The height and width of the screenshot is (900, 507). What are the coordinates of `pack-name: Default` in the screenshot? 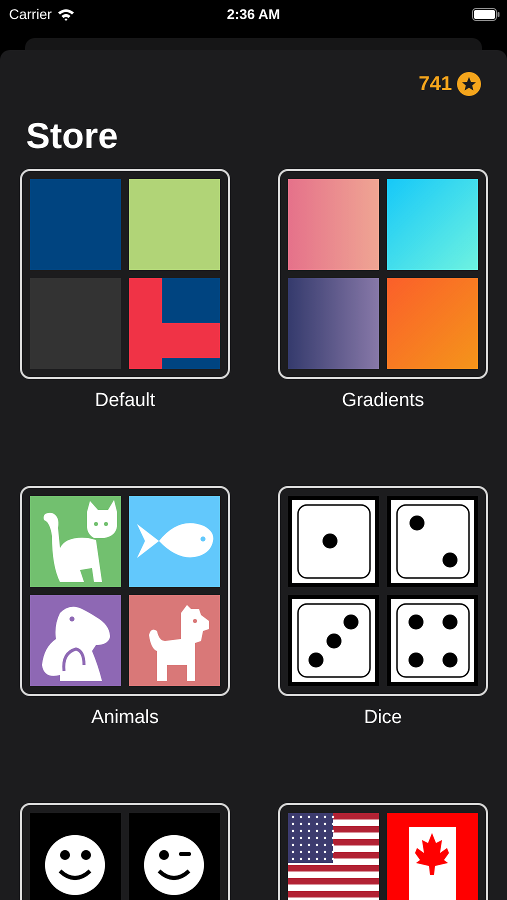 It's located at (125, 401).